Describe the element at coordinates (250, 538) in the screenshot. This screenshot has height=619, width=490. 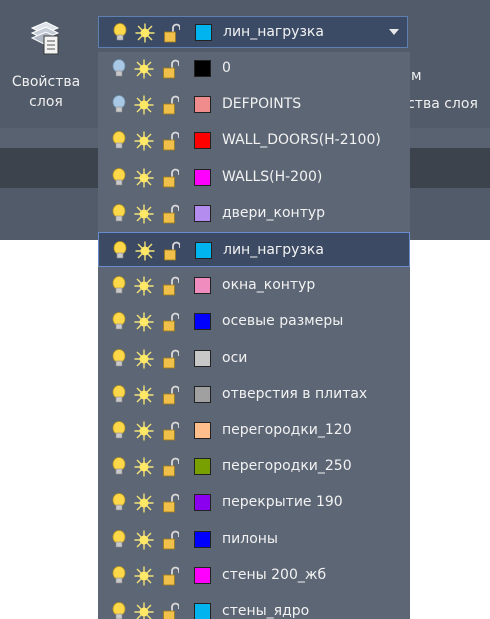
I see `layer-name: пилоны` at that location.